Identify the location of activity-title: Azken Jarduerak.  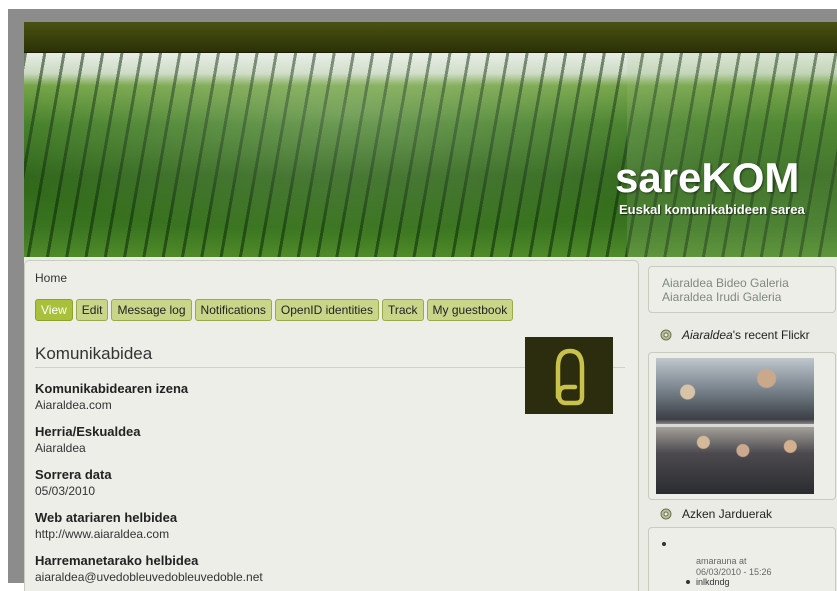
(727, 514).